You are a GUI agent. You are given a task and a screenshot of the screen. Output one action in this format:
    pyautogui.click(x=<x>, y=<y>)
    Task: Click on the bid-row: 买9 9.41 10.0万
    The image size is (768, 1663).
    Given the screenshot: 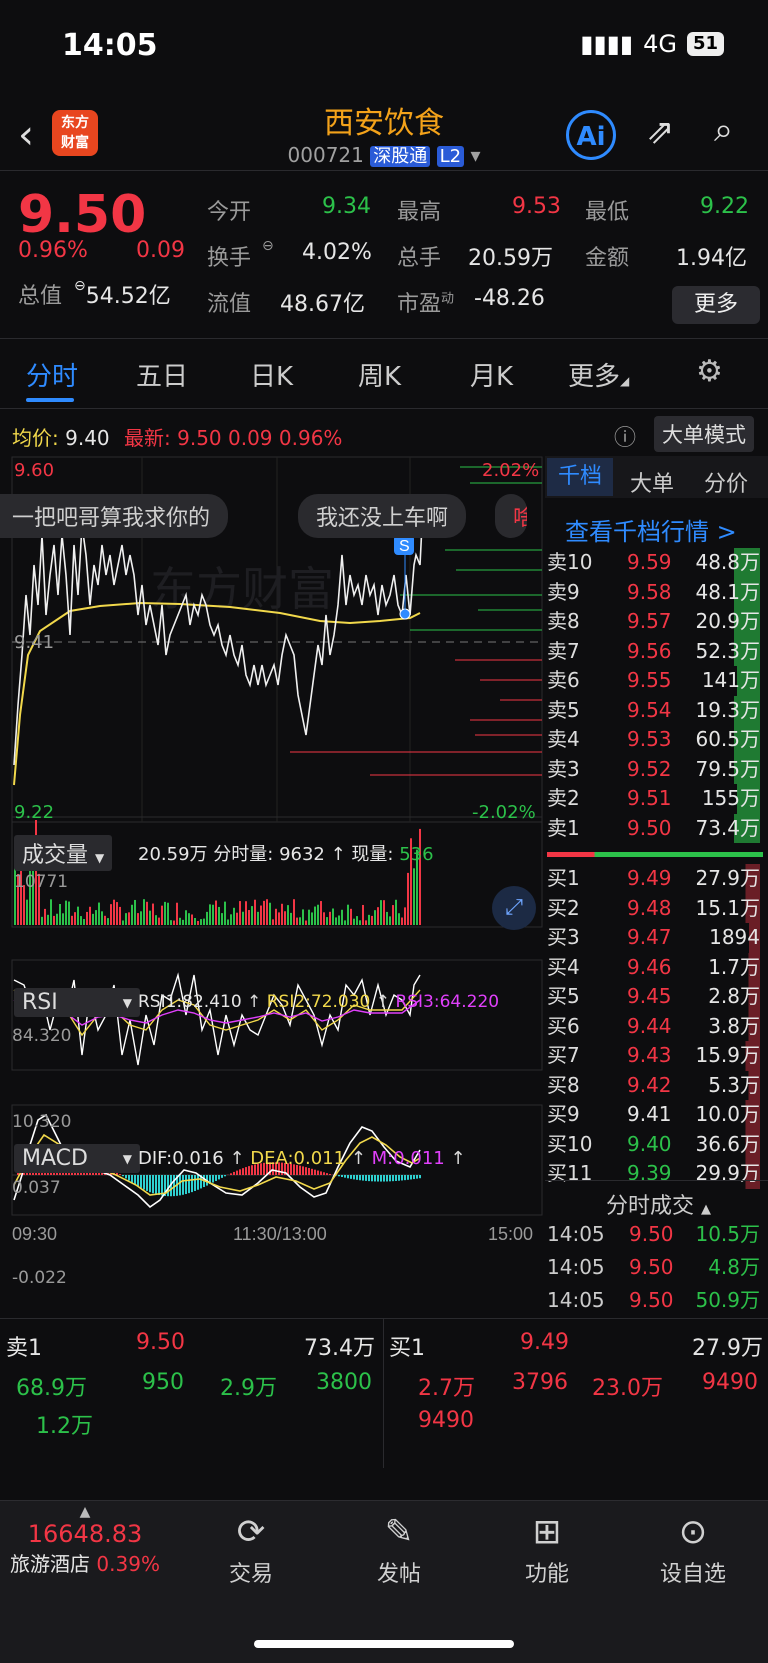 What is the action you would take?
    pyautogui.click(x=656, y=1115)
    